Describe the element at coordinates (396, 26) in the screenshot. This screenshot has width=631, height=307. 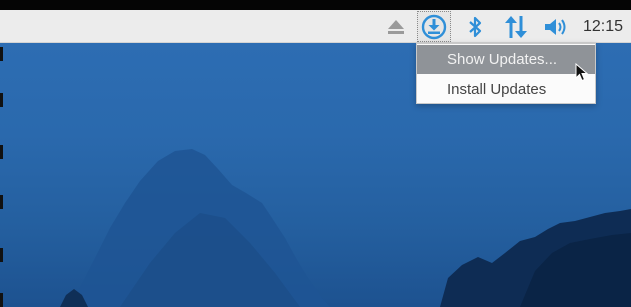
I see `eject-icon` at that location.